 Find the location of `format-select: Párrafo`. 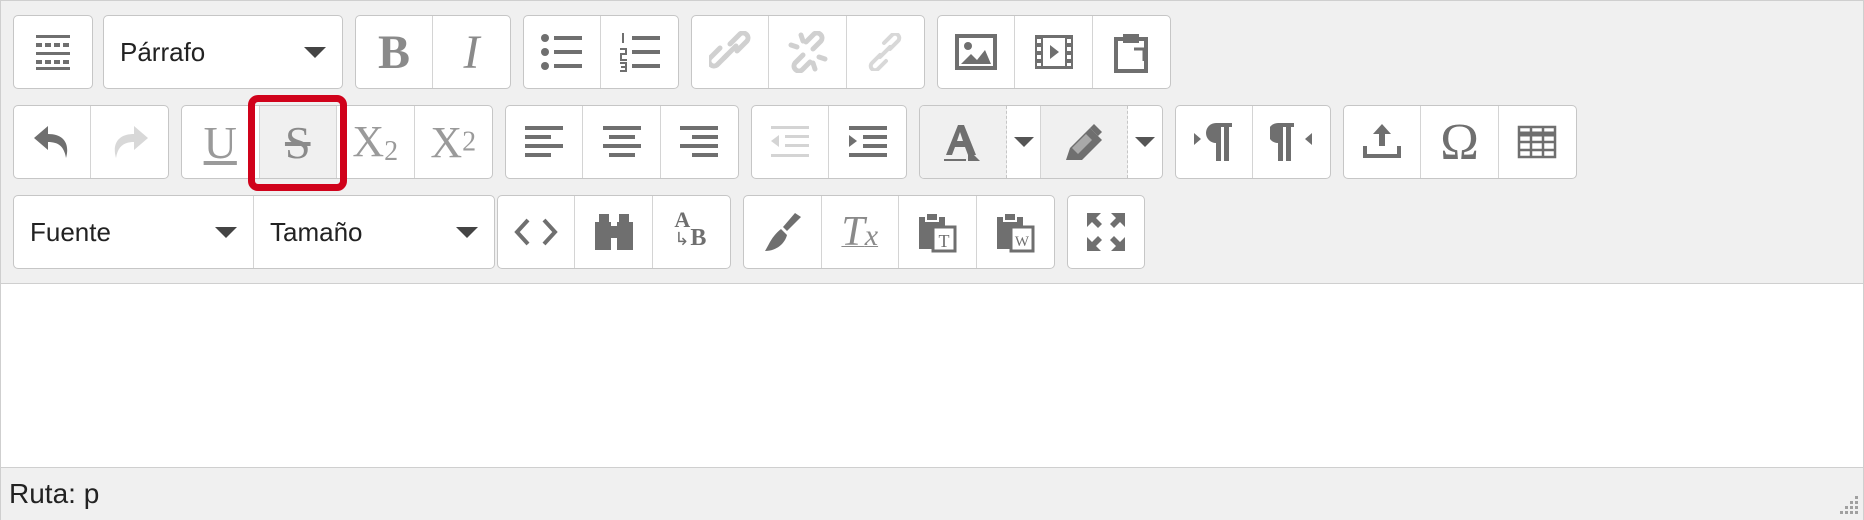

format-select: Párrafo is located at coordinates (223, 52).